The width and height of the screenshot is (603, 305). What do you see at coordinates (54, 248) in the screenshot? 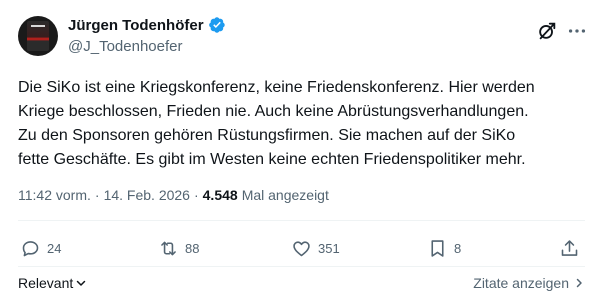
I see `reply-count: 24` at bounding box center [54, 248].